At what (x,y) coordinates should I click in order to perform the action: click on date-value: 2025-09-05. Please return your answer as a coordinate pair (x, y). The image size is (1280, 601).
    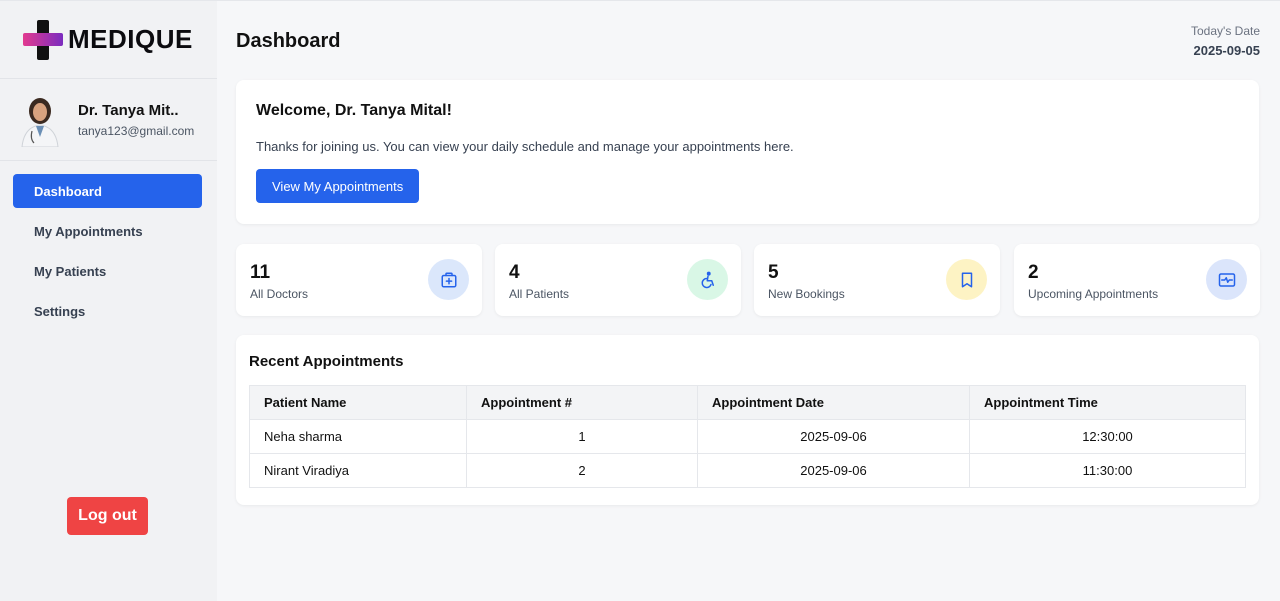
    Looking at the image, I should click on (1227, 50).